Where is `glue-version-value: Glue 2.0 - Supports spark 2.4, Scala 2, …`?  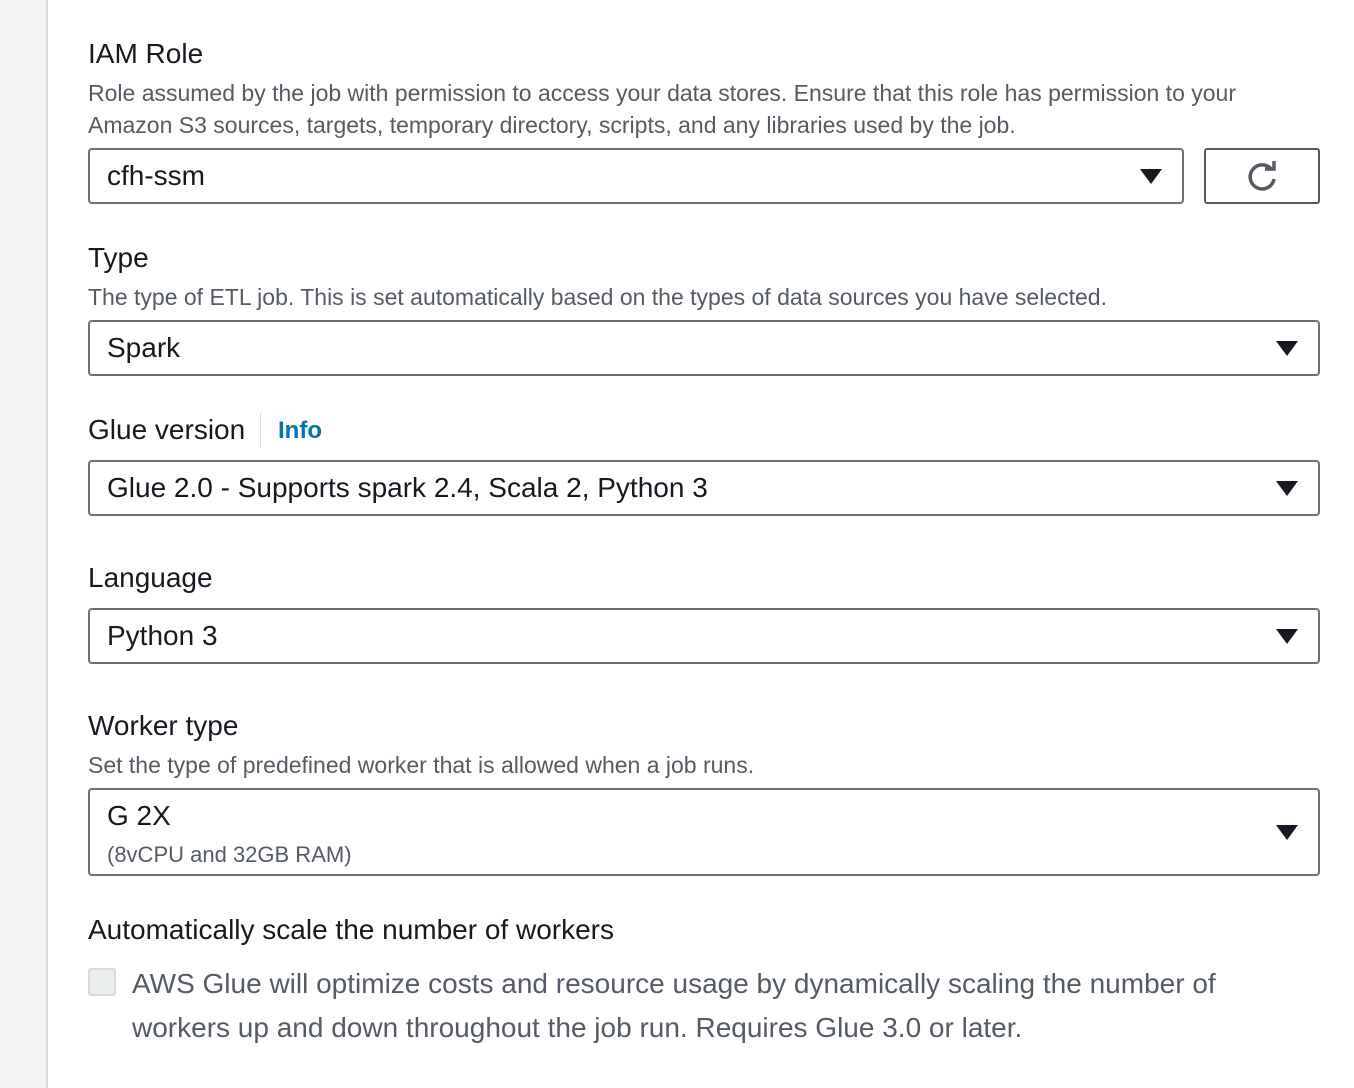 glue-version-value: Glue 2.0 - Supports spark 2.4, Scala 2, … is located at coordinates (407, 487).